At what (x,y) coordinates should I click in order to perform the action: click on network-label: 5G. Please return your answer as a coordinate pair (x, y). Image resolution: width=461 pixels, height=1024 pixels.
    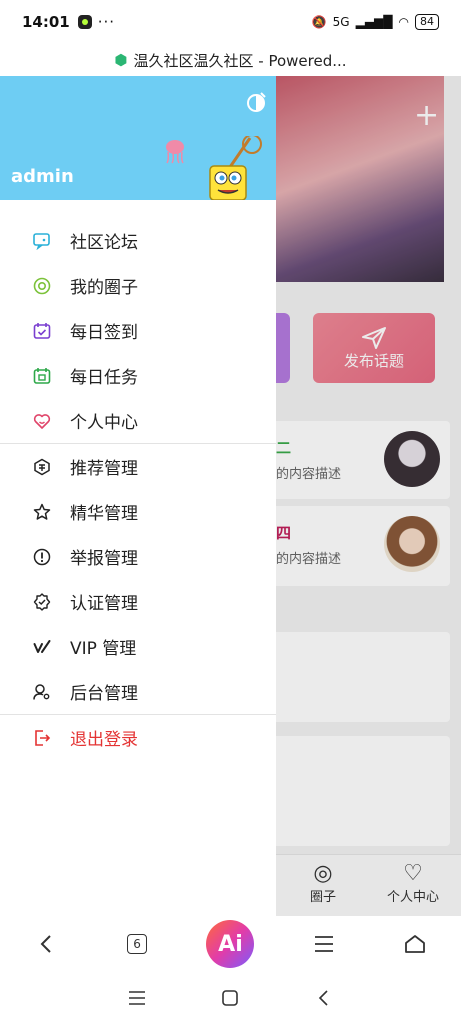
    Looking at the image, I should click on (341, 22).